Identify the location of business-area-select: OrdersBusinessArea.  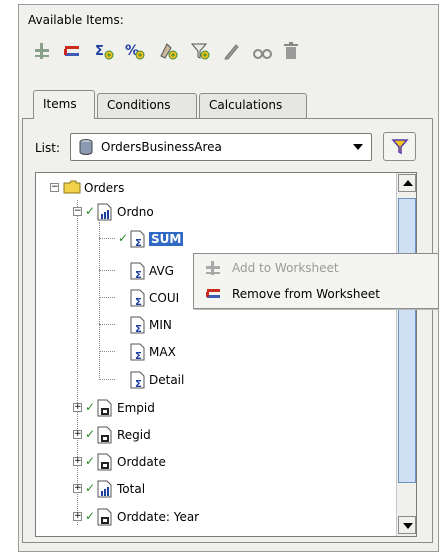
(221, 147).